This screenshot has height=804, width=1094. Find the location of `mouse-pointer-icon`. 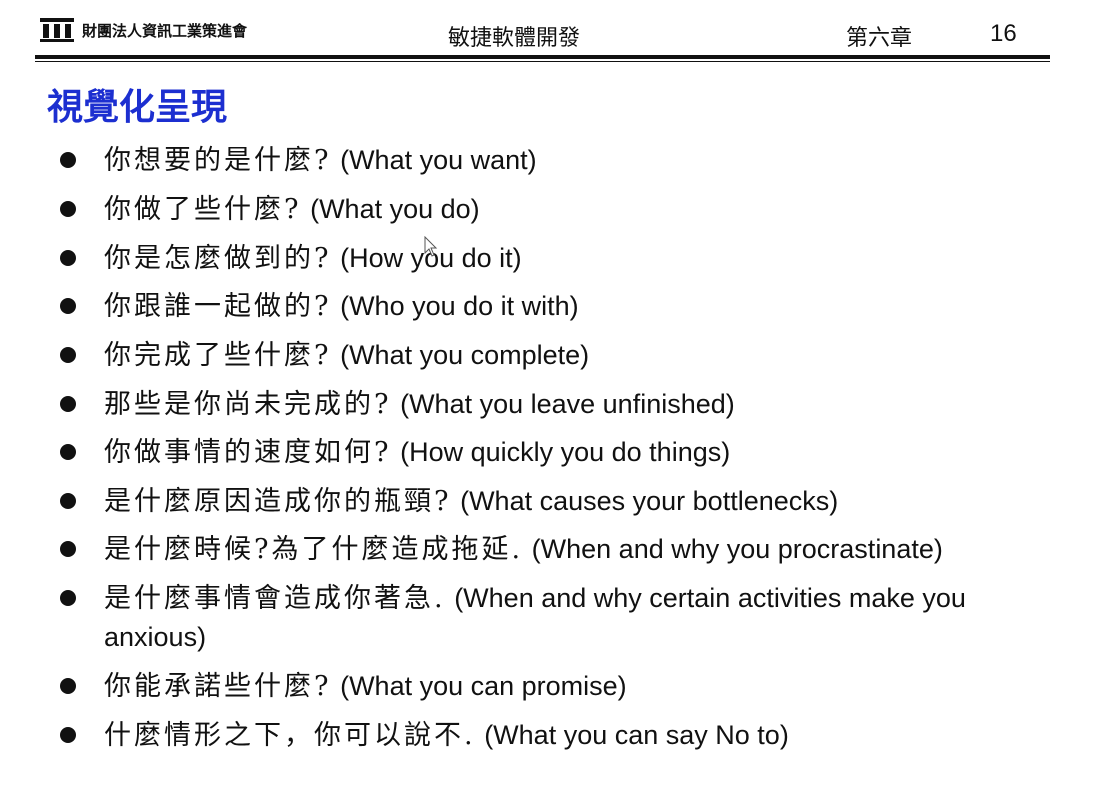

mouse-pointer-icon is located at coordinates (431, 246).